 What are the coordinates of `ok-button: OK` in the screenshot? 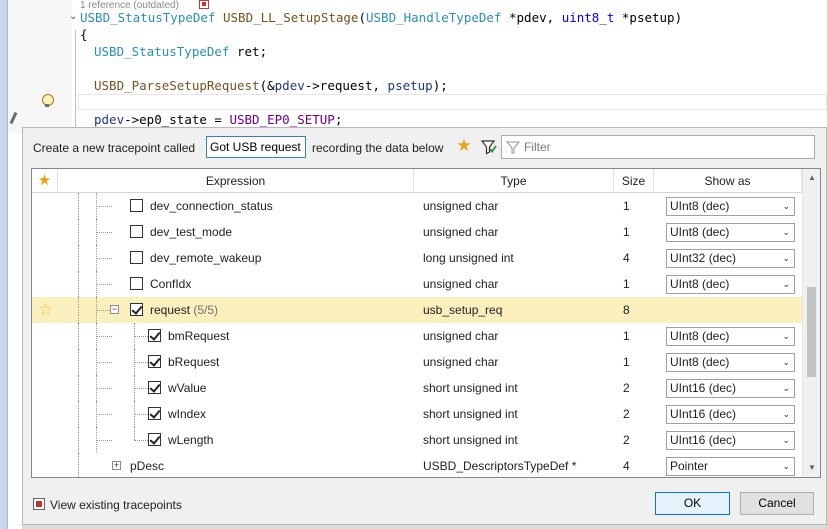 It's located at (692, 503).